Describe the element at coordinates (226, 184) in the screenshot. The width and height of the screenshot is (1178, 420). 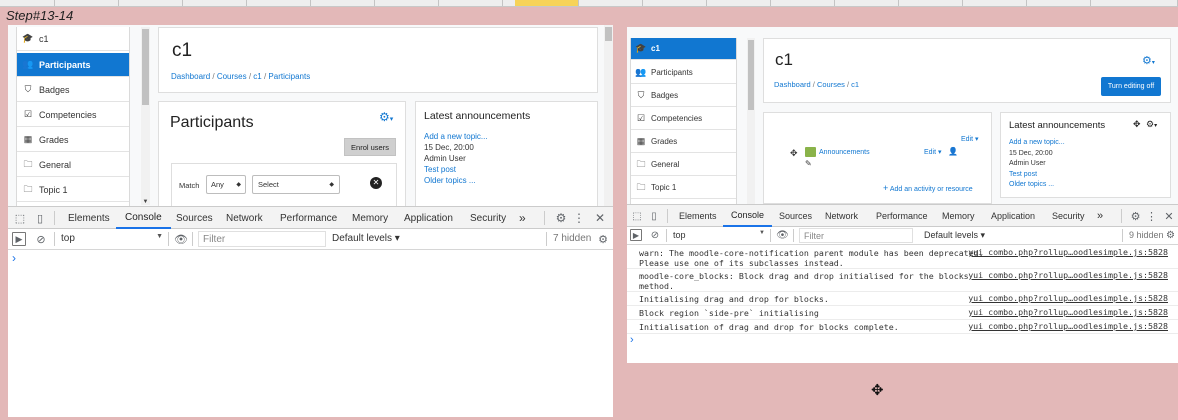
I see `match-select: Any ◆` at that location.